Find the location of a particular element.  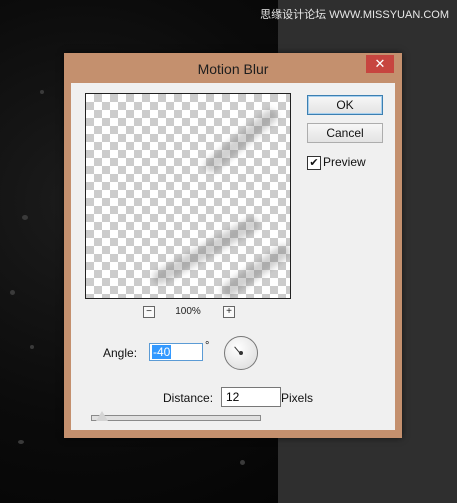

preview-checkbox: ✔ is located at coordinates (314, 163).